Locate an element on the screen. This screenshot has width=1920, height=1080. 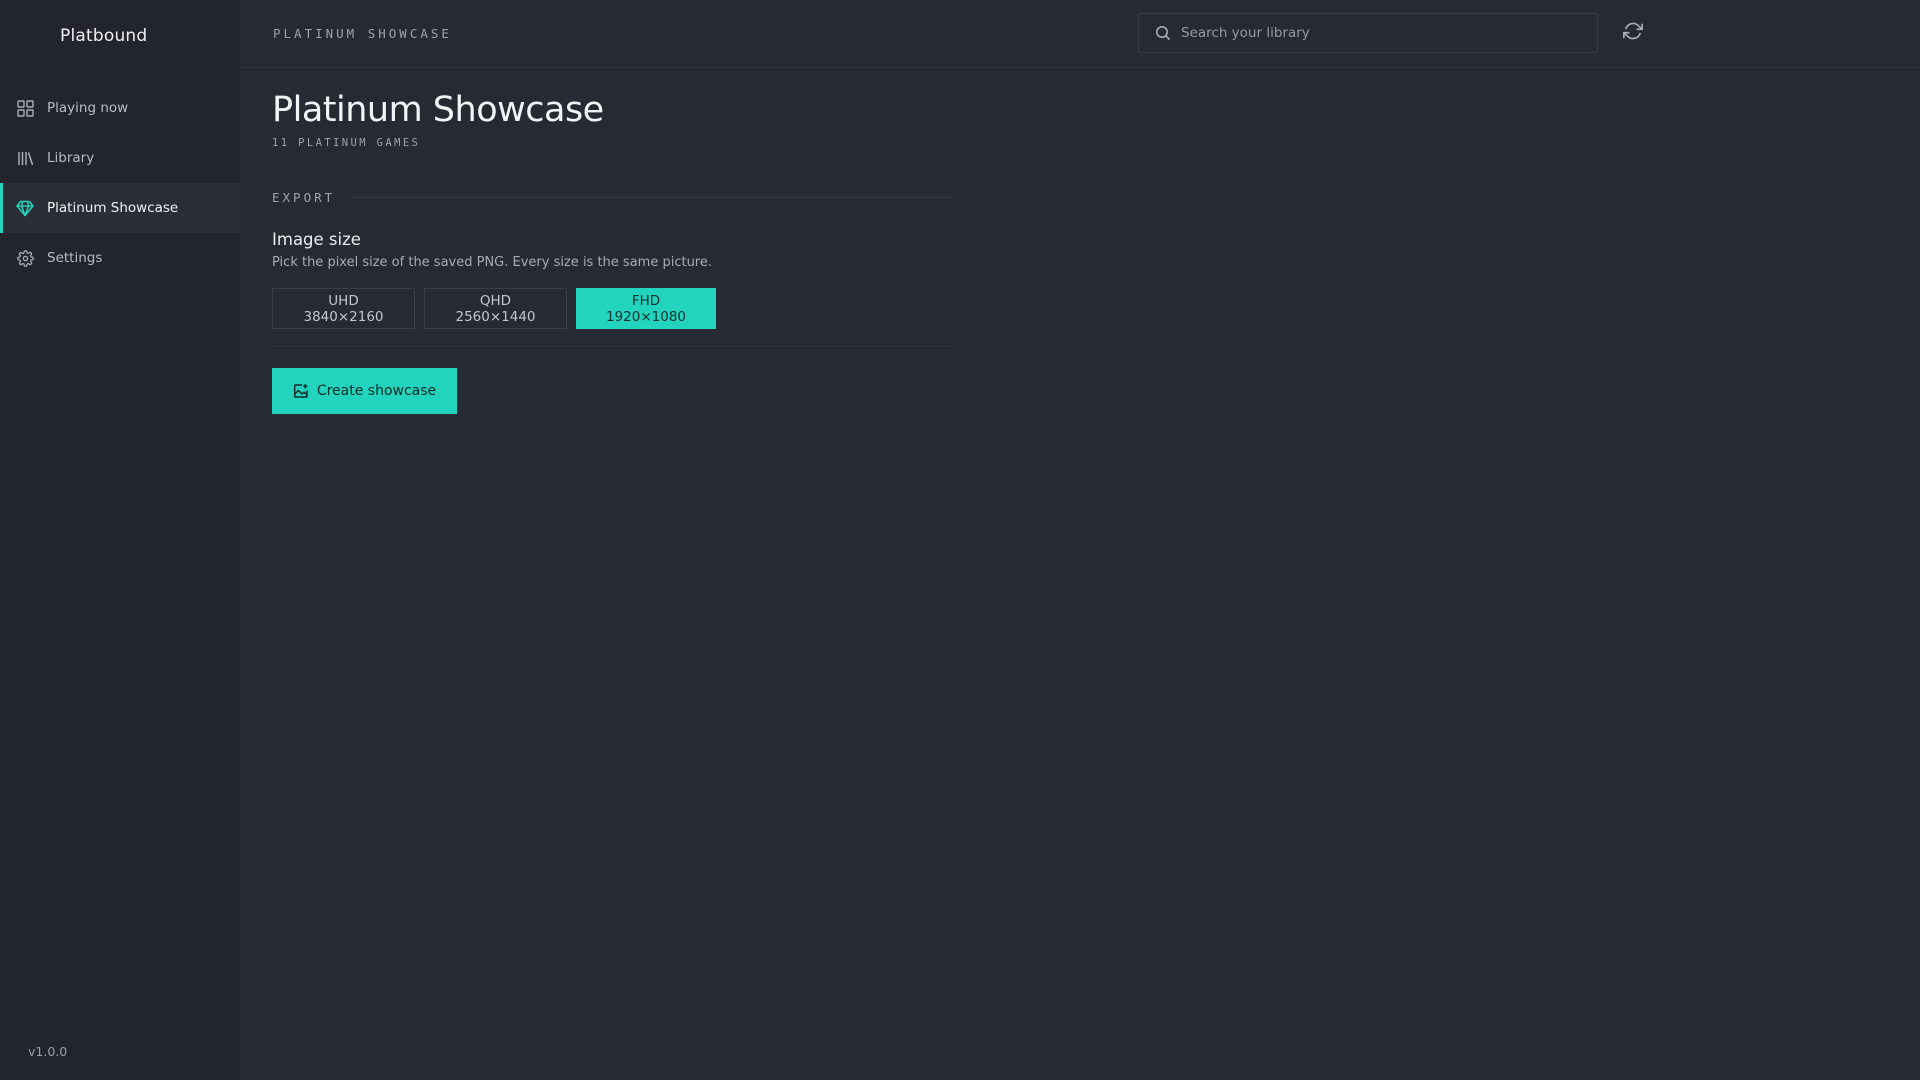
size-option-qhd: QHD 2560×1440 is located at coordinates (495, 308).